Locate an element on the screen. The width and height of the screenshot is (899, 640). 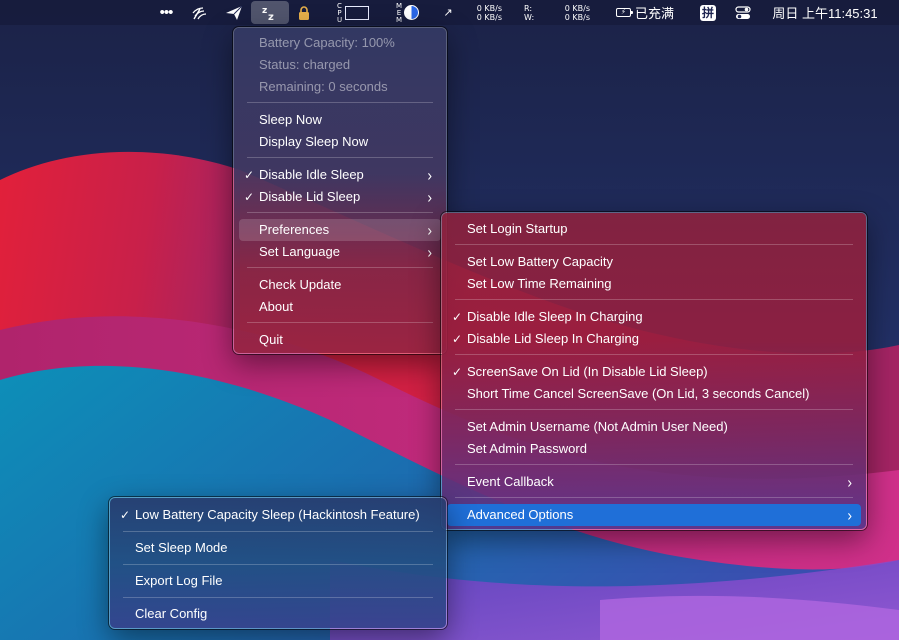
sleep-now-item: Sleep Now is located at coordinates (340, 120).